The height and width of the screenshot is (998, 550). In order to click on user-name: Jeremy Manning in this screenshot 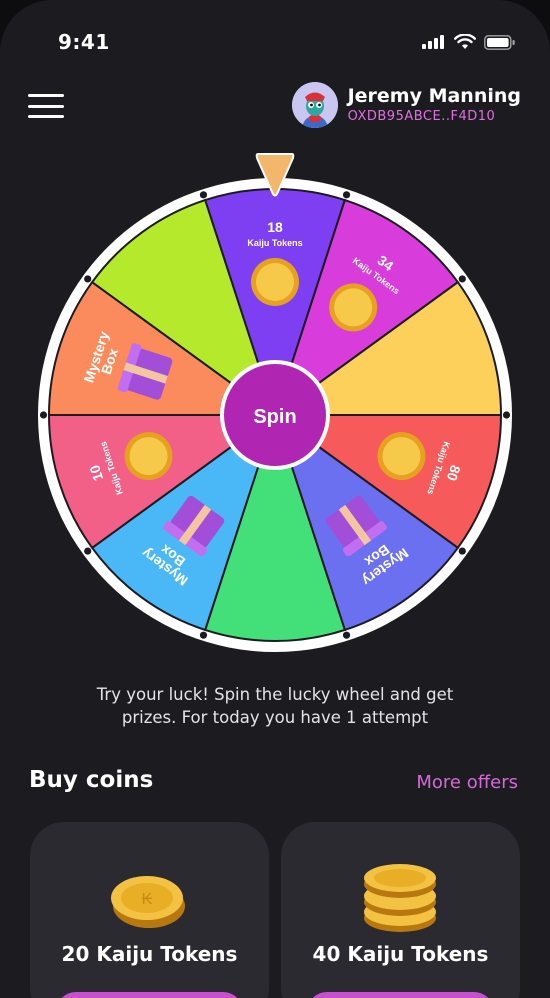, I will do `click(434, 96)`.